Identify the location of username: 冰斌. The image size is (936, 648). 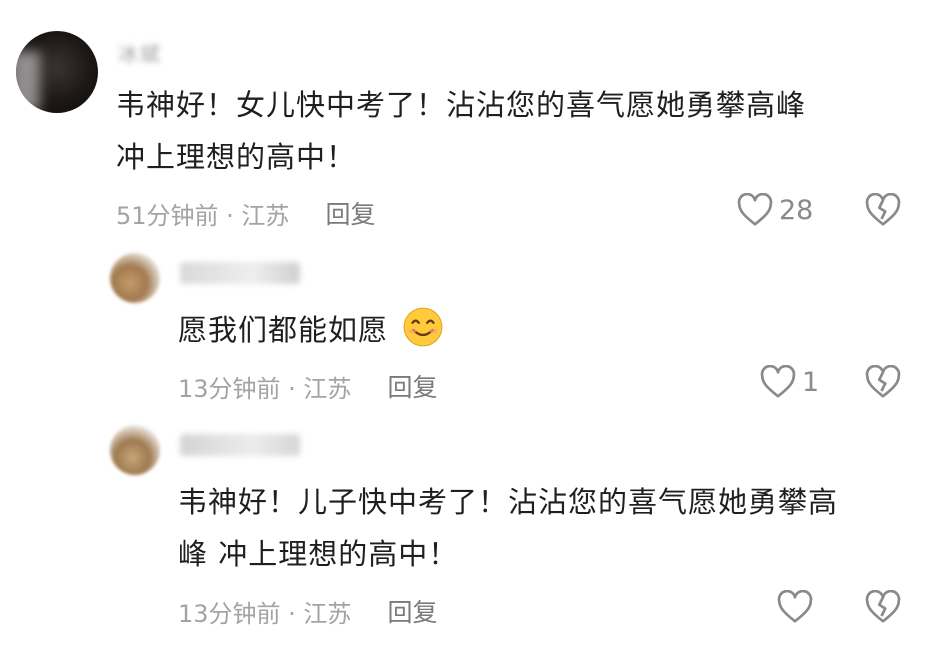
(140, 52).